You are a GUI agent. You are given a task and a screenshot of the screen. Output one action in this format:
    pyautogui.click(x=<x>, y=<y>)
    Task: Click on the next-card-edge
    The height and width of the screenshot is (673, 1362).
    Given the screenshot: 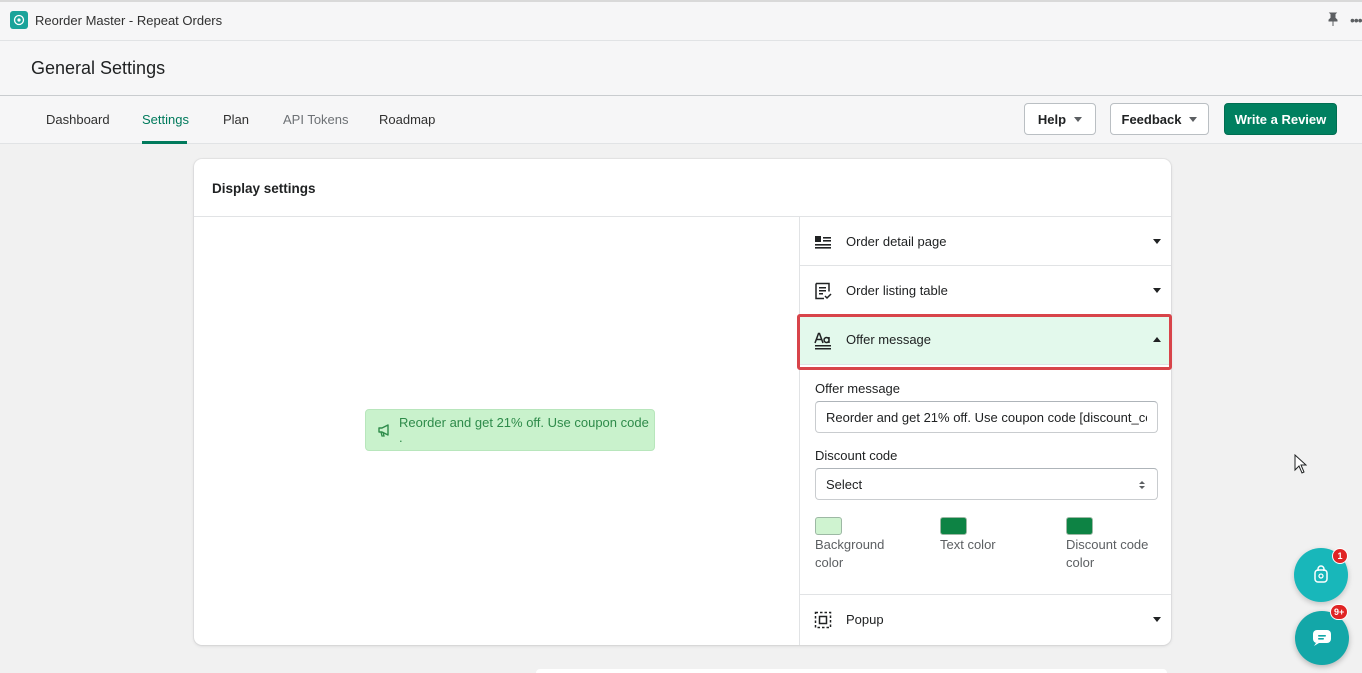 What is the action you would take?
    pyautogui.click(x=851, y=671)
    